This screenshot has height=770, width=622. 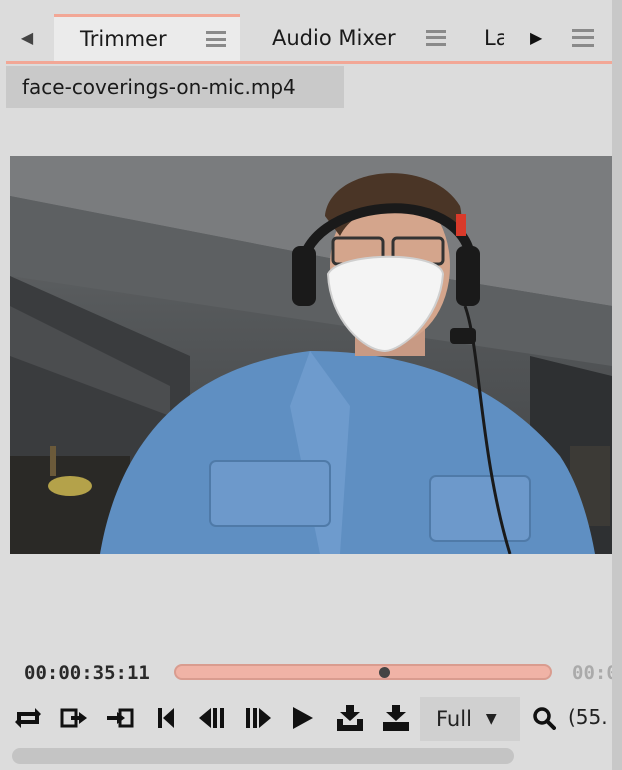 I want to click on tab-bar: ◀ Trimmer Audio Mixer La ▶, so click(x=309, y=39).